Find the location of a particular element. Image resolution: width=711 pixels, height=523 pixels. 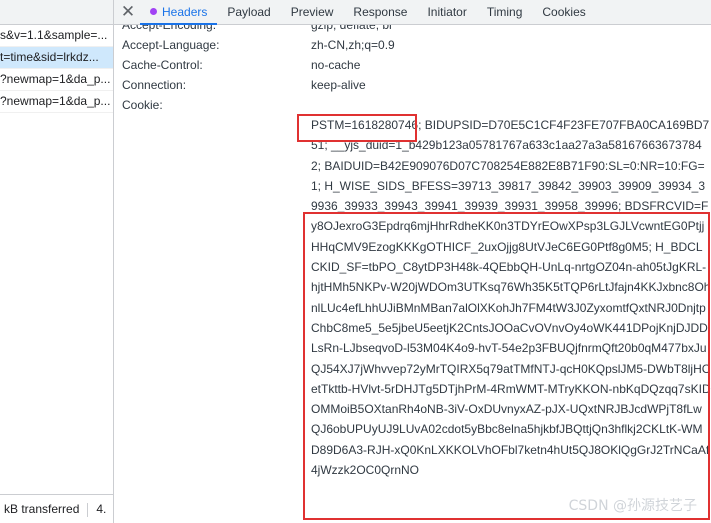

header-row-accept-language: Accept-Language: zh-CN,zh;q=0.9 is located at coordinates (416, 45).